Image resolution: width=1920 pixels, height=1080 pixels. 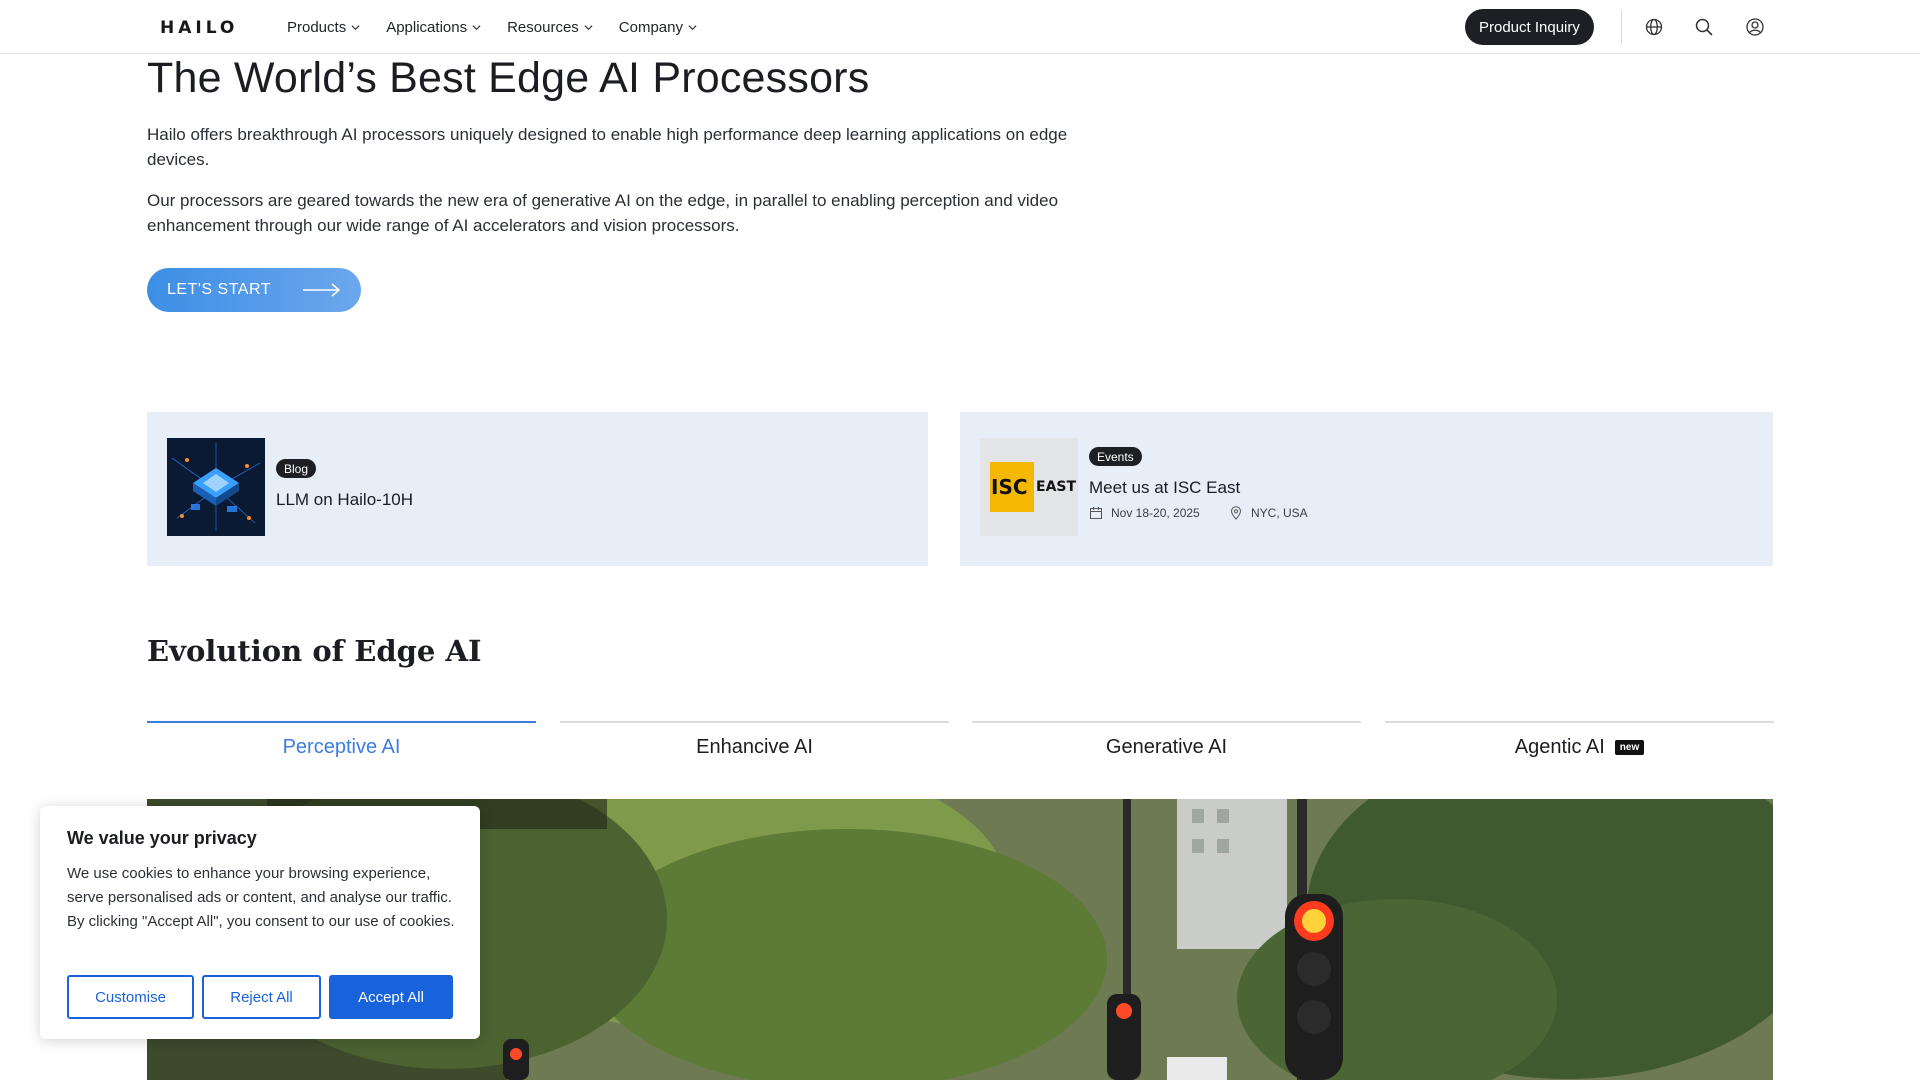 I want to click on tab-enhancive-ai: Enhancive AI, so click(x=754, y=746).